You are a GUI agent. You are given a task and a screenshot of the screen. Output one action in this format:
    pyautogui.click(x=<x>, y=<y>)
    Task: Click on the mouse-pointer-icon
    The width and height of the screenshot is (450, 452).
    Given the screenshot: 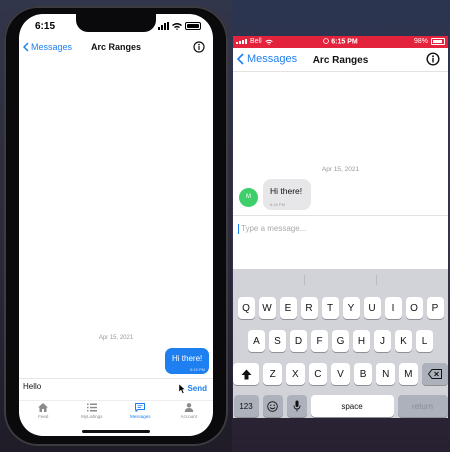 What is the action you would take?
    pyautogui.click(x=182, y=389)
    